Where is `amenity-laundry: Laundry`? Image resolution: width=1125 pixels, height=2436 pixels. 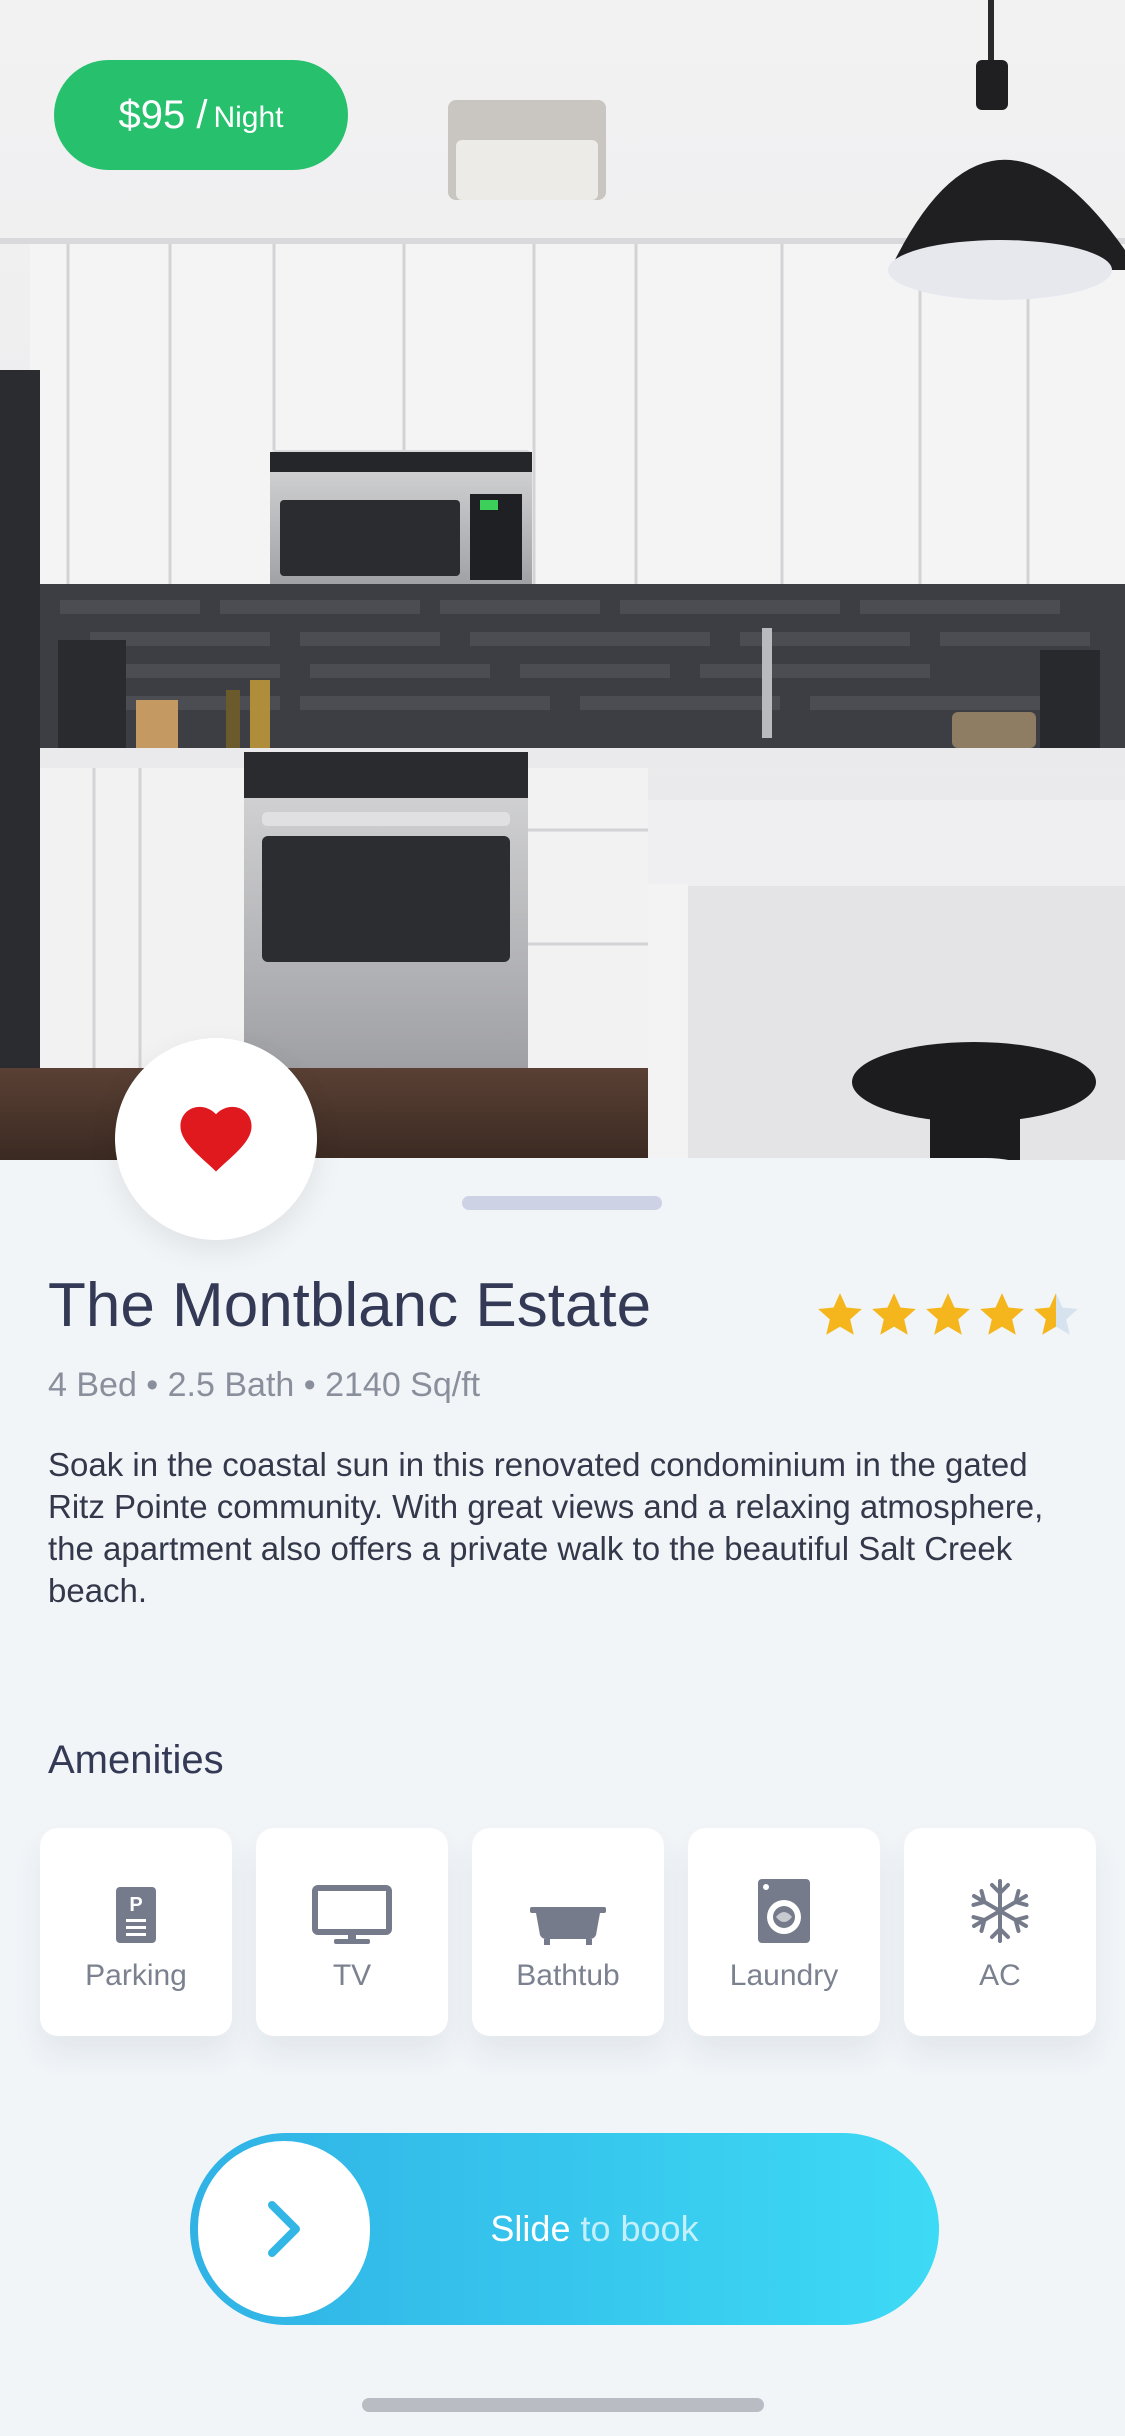 amenity-laundry: Laundry is located at coordinates (784, 1932).